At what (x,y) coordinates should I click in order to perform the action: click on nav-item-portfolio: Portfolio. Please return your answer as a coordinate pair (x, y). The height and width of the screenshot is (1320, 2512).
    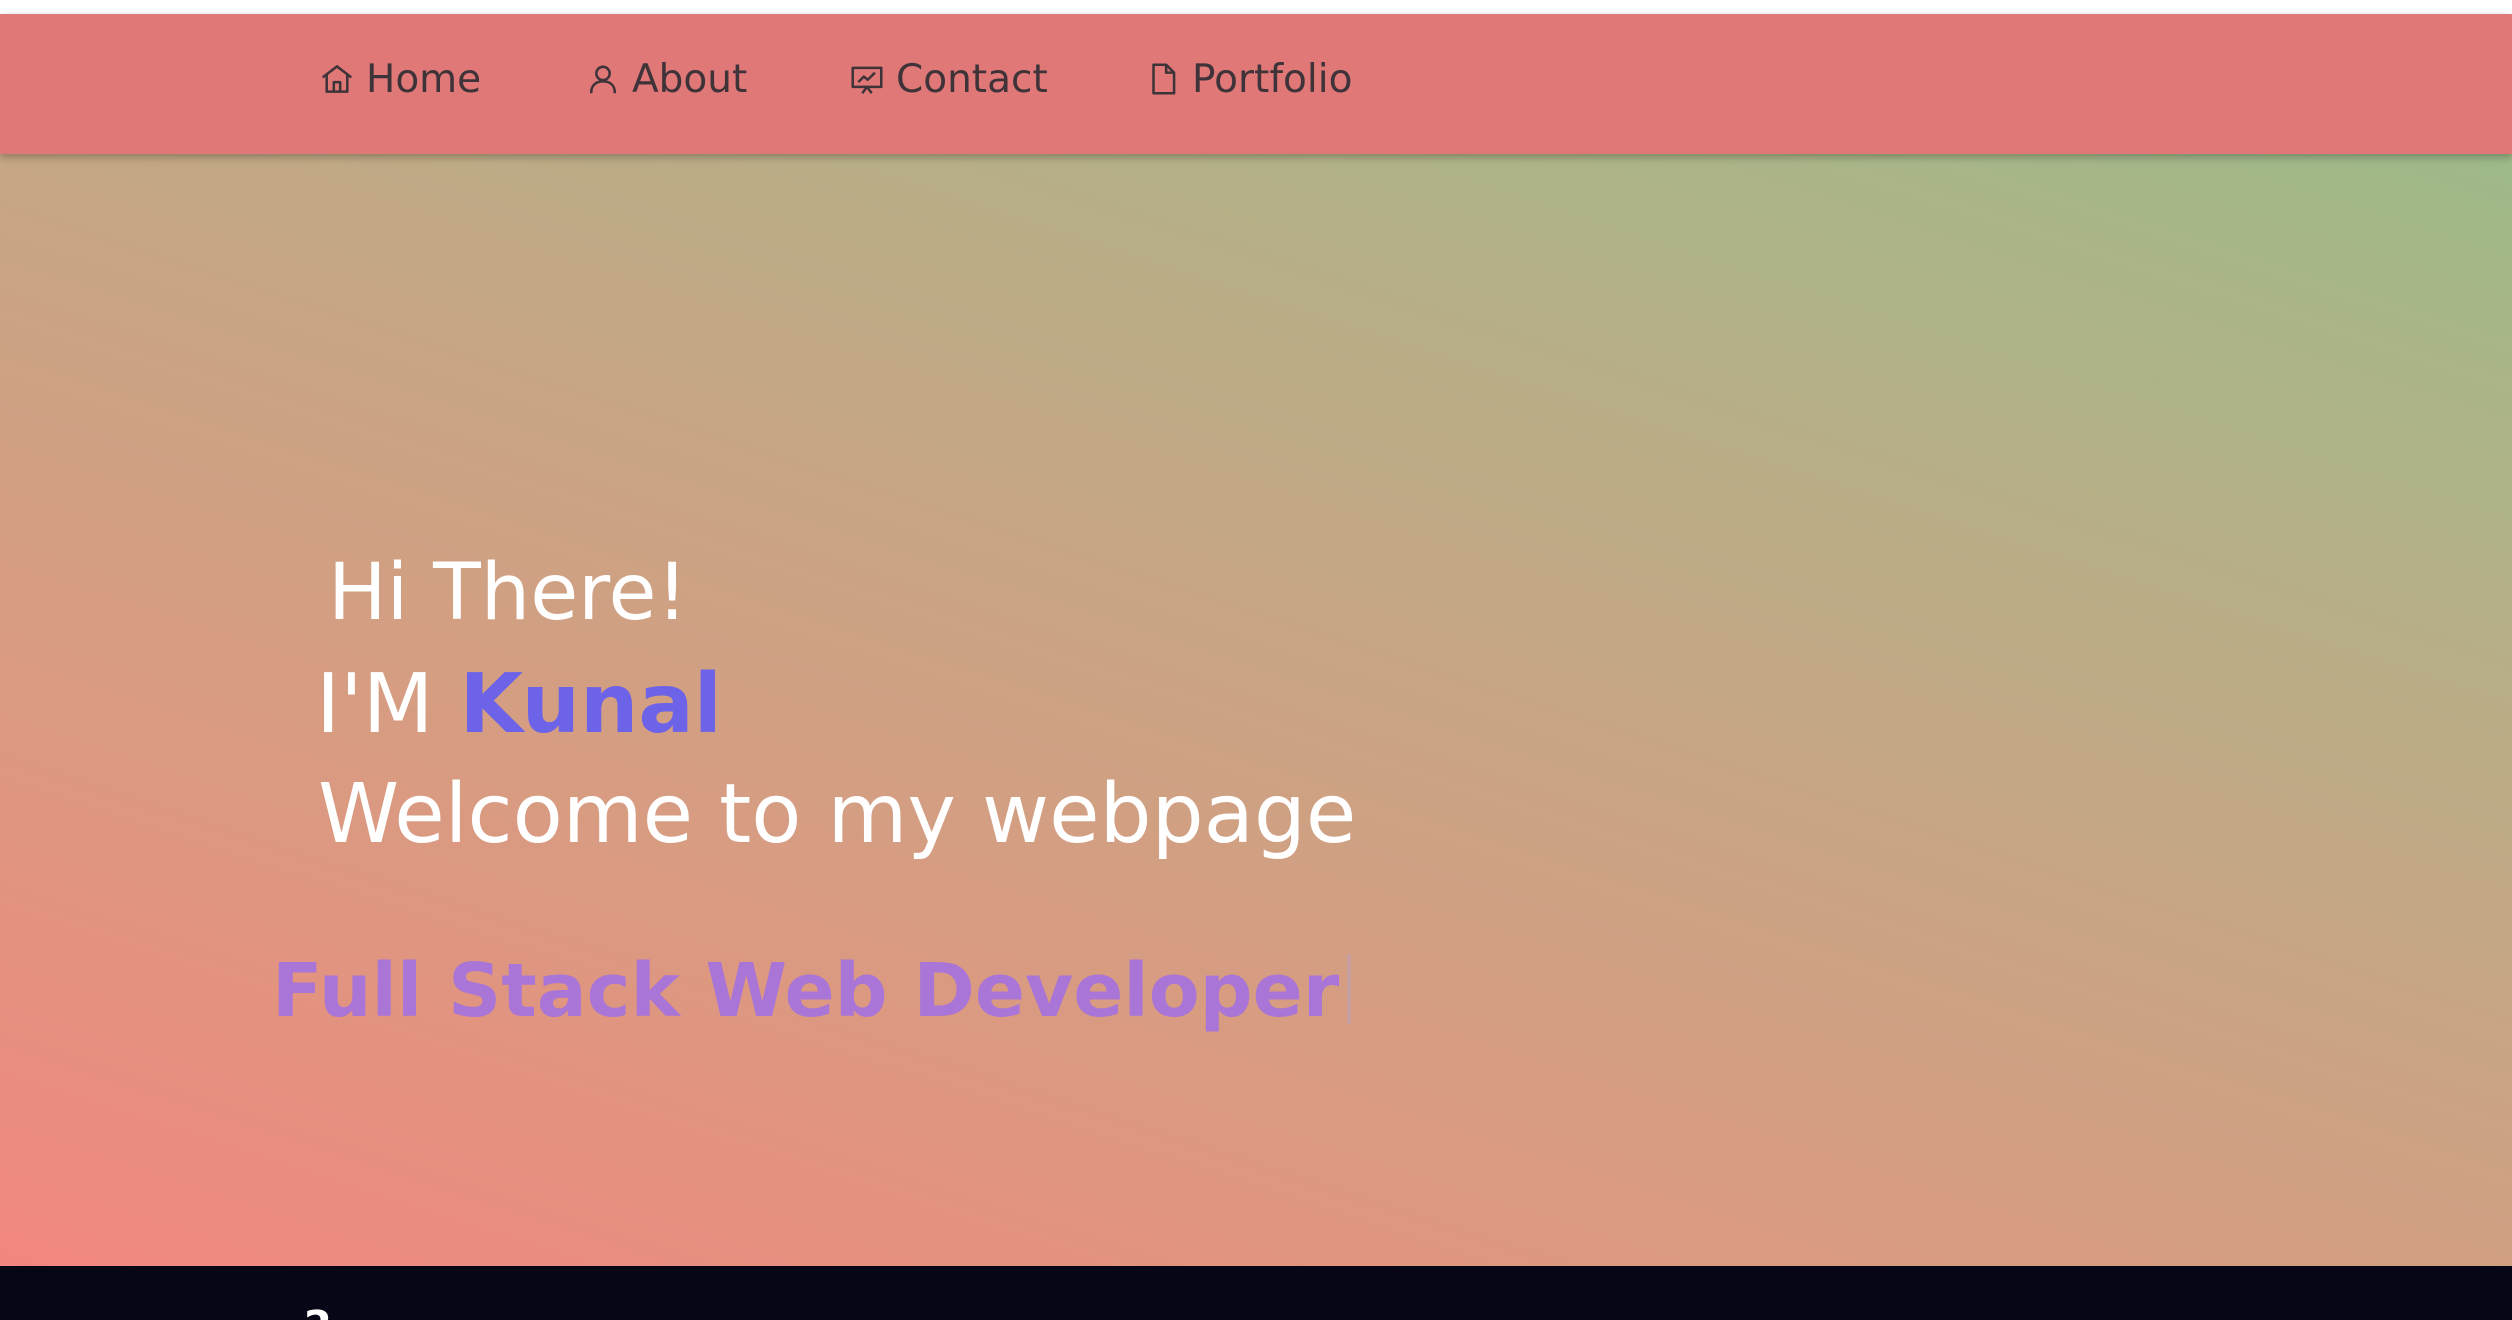
    Looking at the image, I should click on (1248, 79).